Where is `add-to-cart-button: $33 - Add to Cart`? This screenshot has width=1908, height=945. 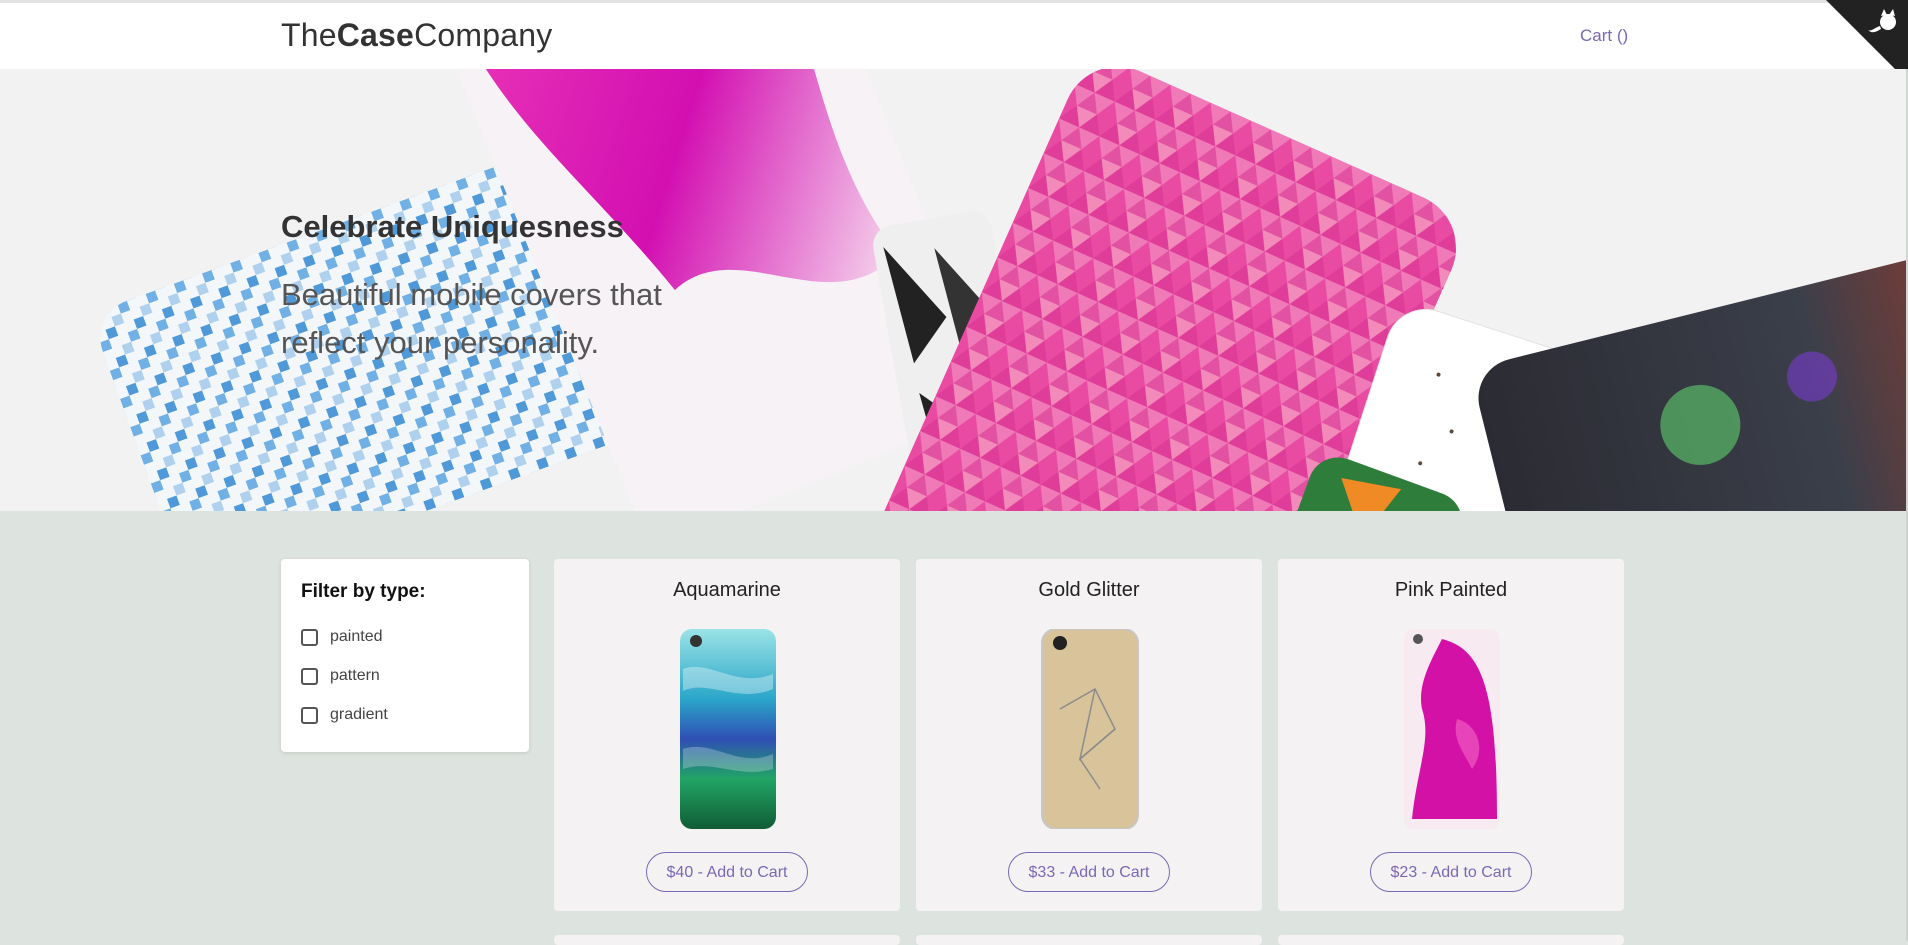 add-to-cart-button: $33 - Add to Cart is located at coordinates (1089, 872).